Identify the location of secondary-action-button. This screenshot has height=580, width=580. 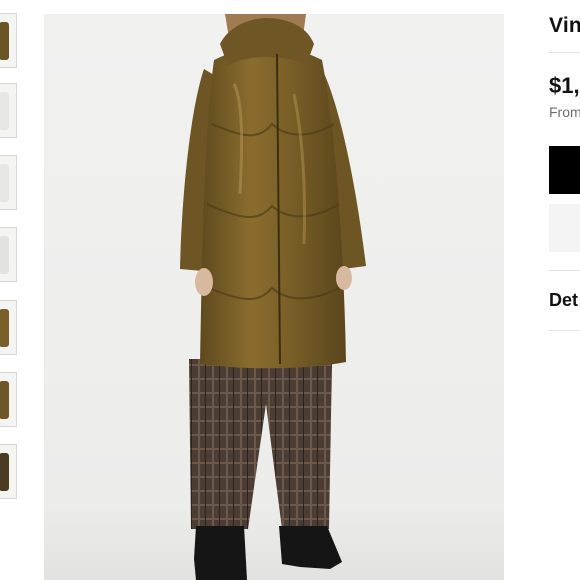
(564, 228).